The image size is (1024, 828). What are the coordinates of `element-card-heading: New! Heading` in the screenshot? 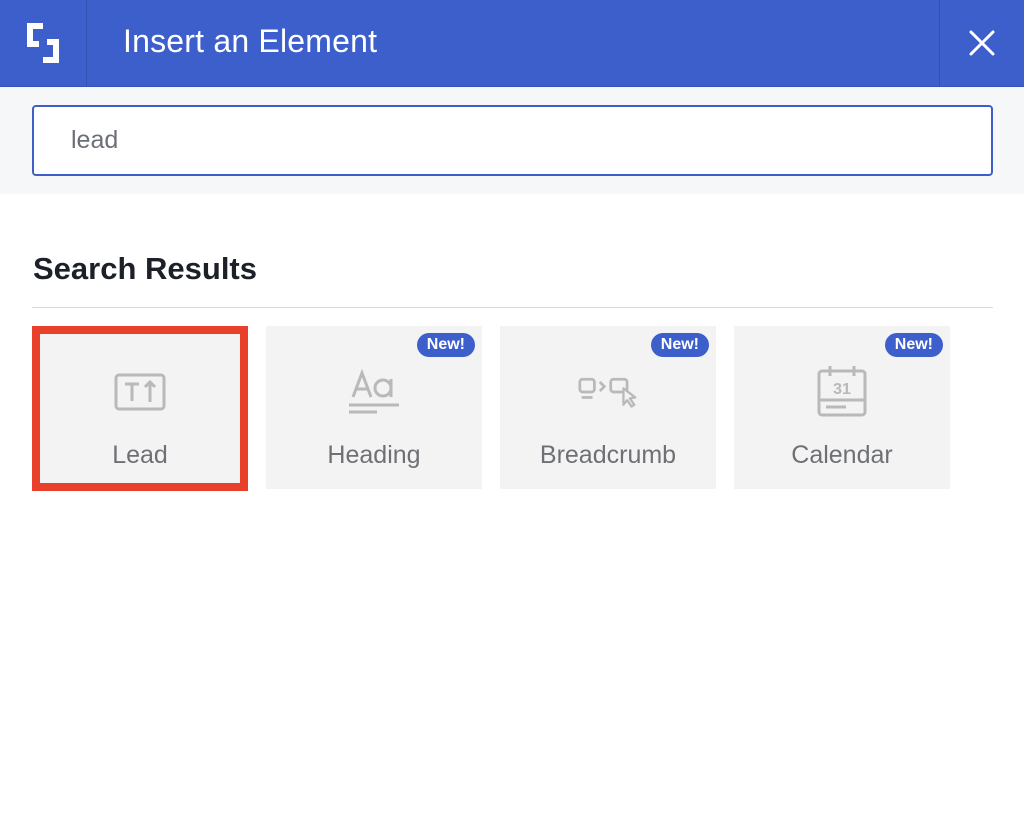 It's located at (374, 407).